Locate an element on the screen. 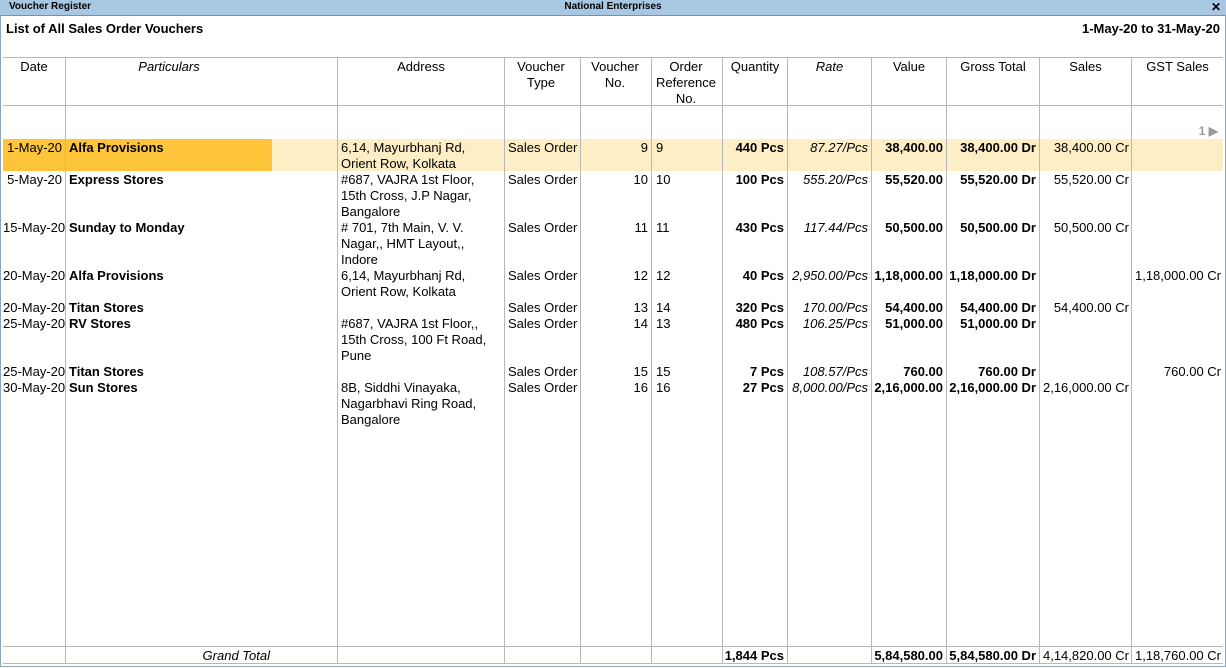 The image size is (1226, 668). cell-voucher-no: 11 is located at coordinates (641, 227).